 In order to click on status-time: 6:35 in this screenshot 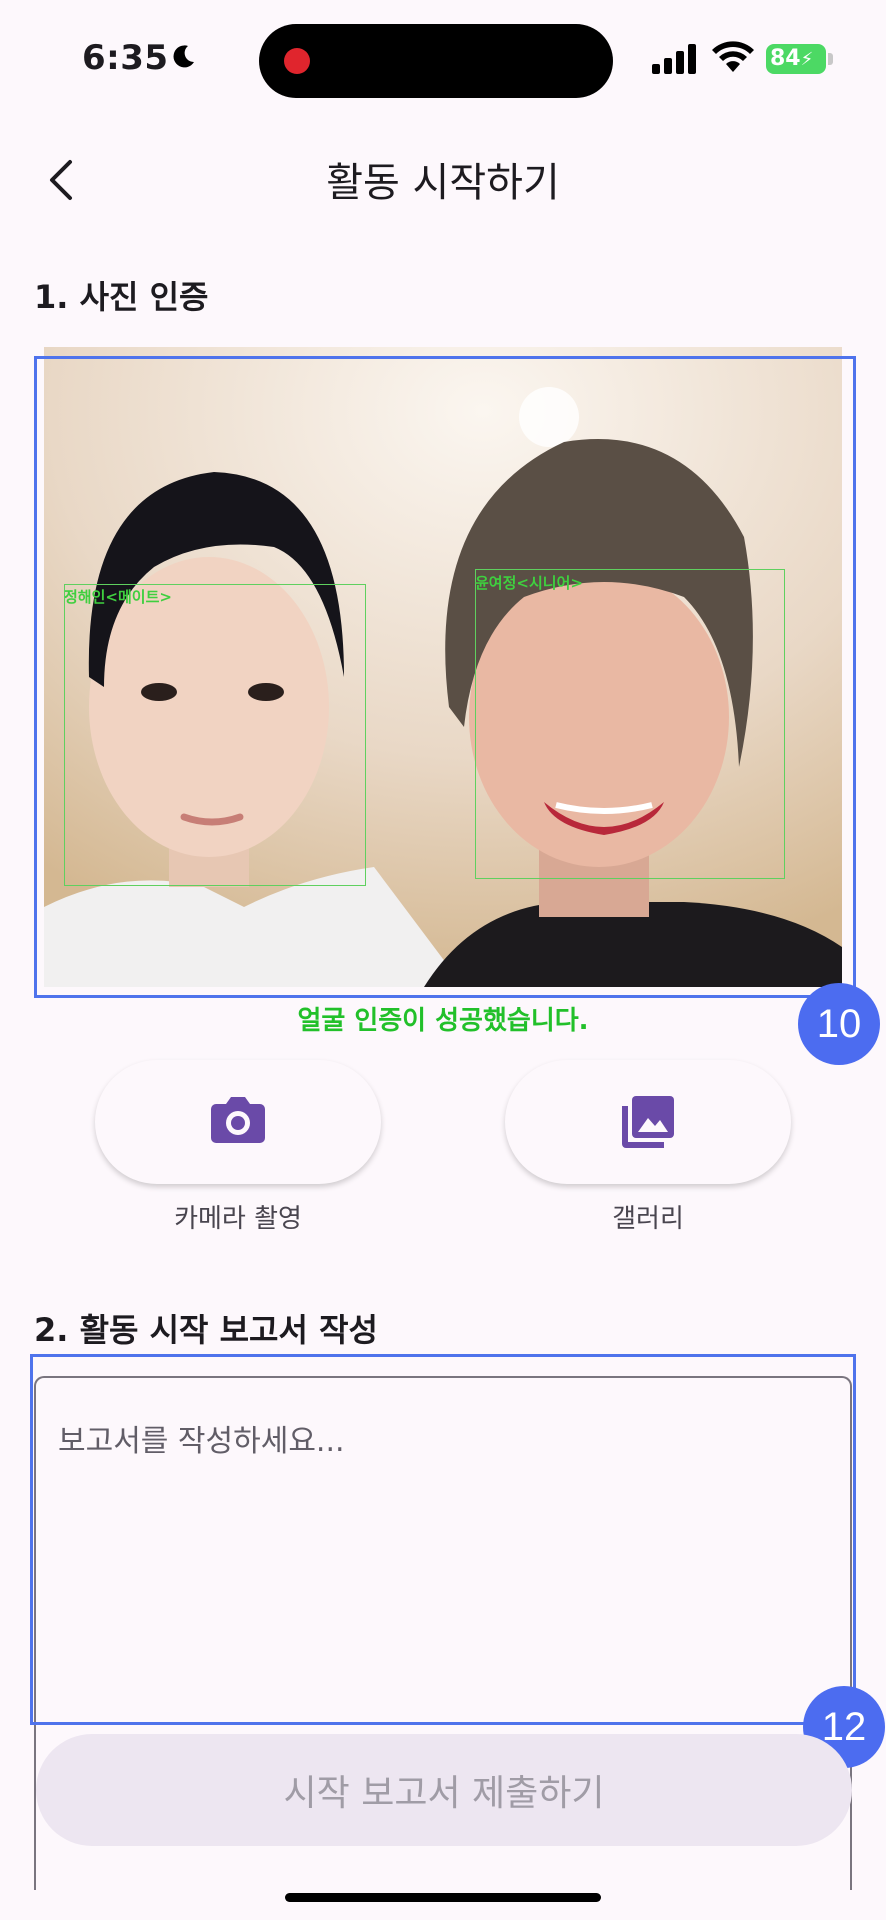, I will do `click(125, 58)`.